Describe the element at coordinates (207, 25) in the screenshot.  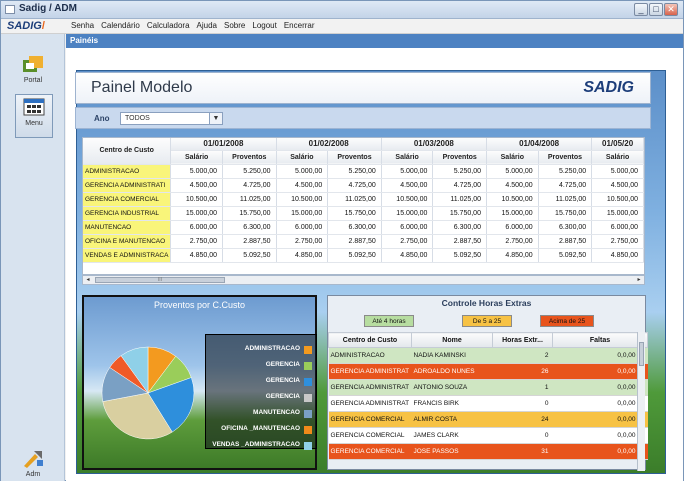
I see `menu-item: Ajuda` at that location.